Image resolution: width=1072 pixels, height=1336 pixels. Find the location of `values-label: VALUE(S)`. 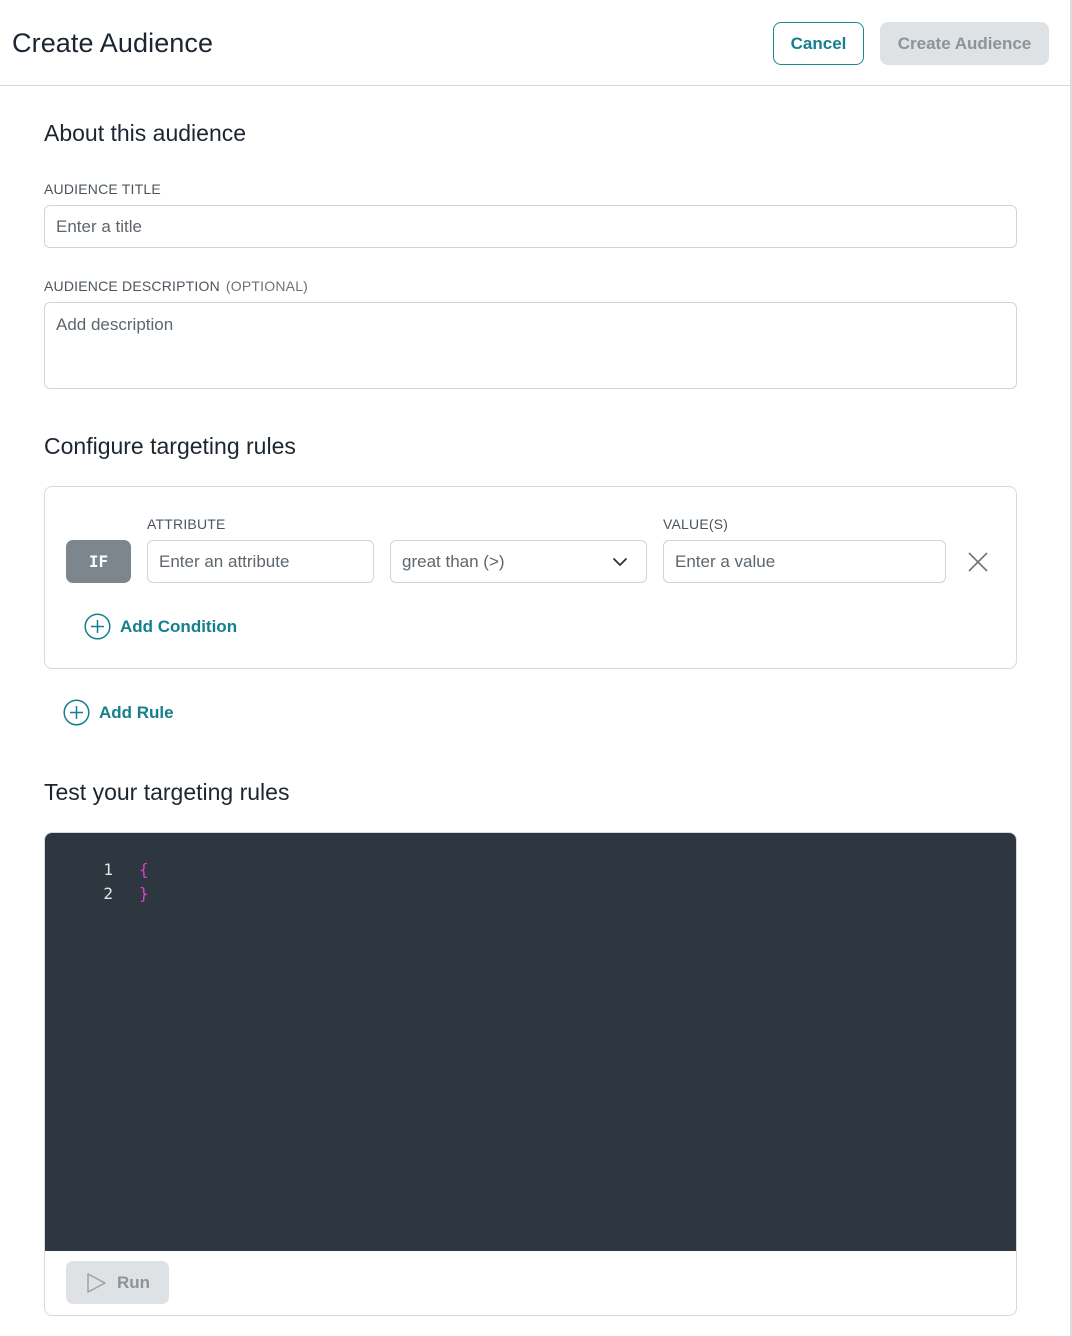

values-label: VALUE(S) is located at coordinates (696, 524).